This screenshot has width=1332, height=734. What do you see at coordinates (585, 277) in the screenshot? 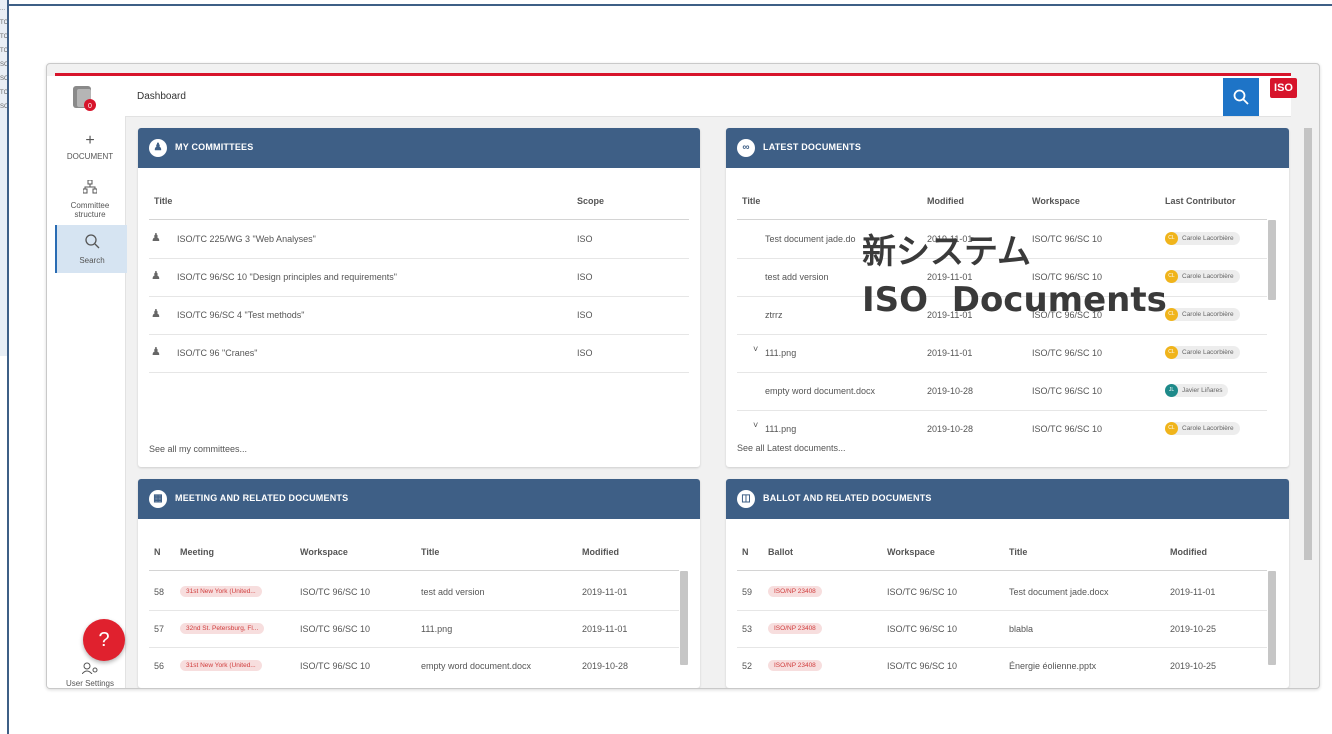
I see `committee-scope: ISO` at bounding box center [585, 277].